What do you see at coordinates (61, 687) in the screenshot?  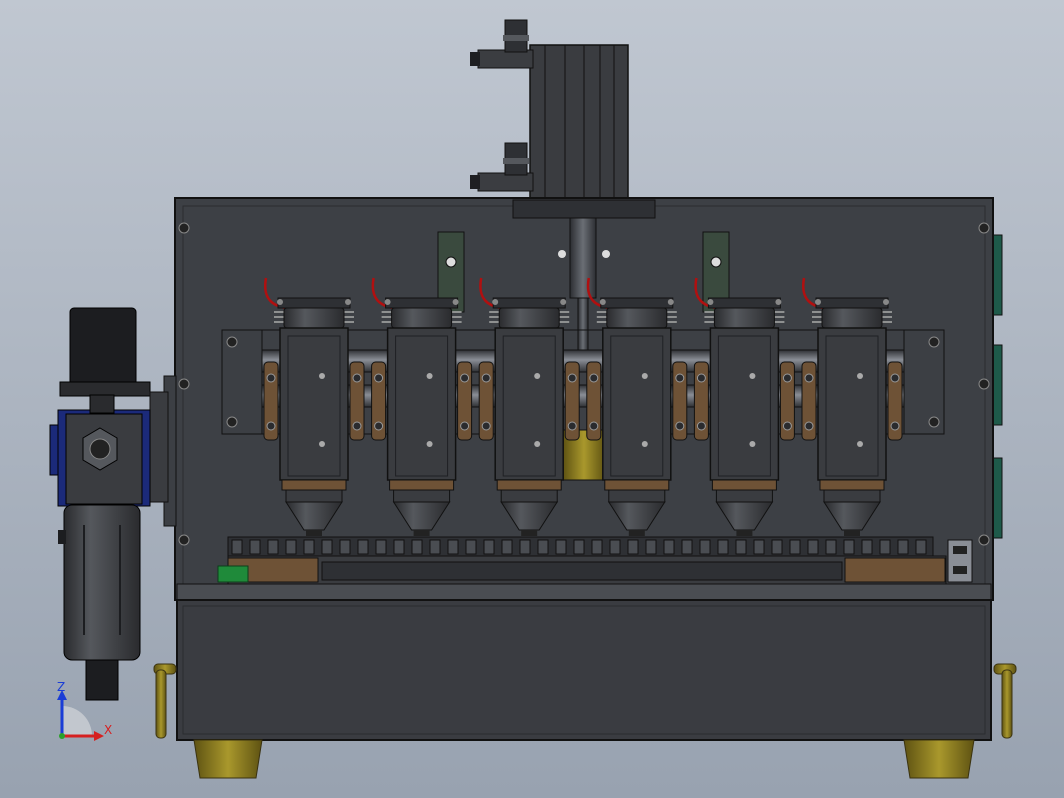 I see `z-axis-label: Z` at bounding box center [61, 687].